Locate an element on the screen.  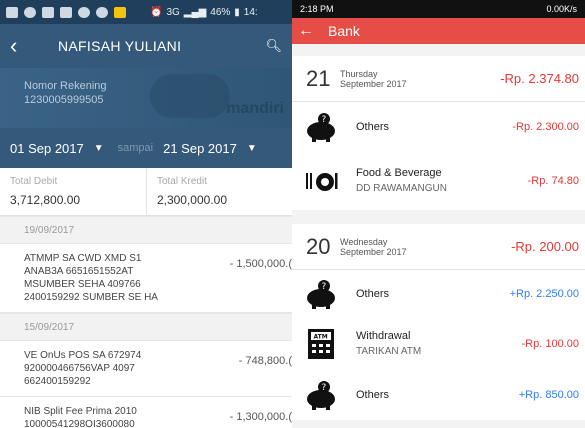
day-number: 20 is located at coordinates (318, 246).